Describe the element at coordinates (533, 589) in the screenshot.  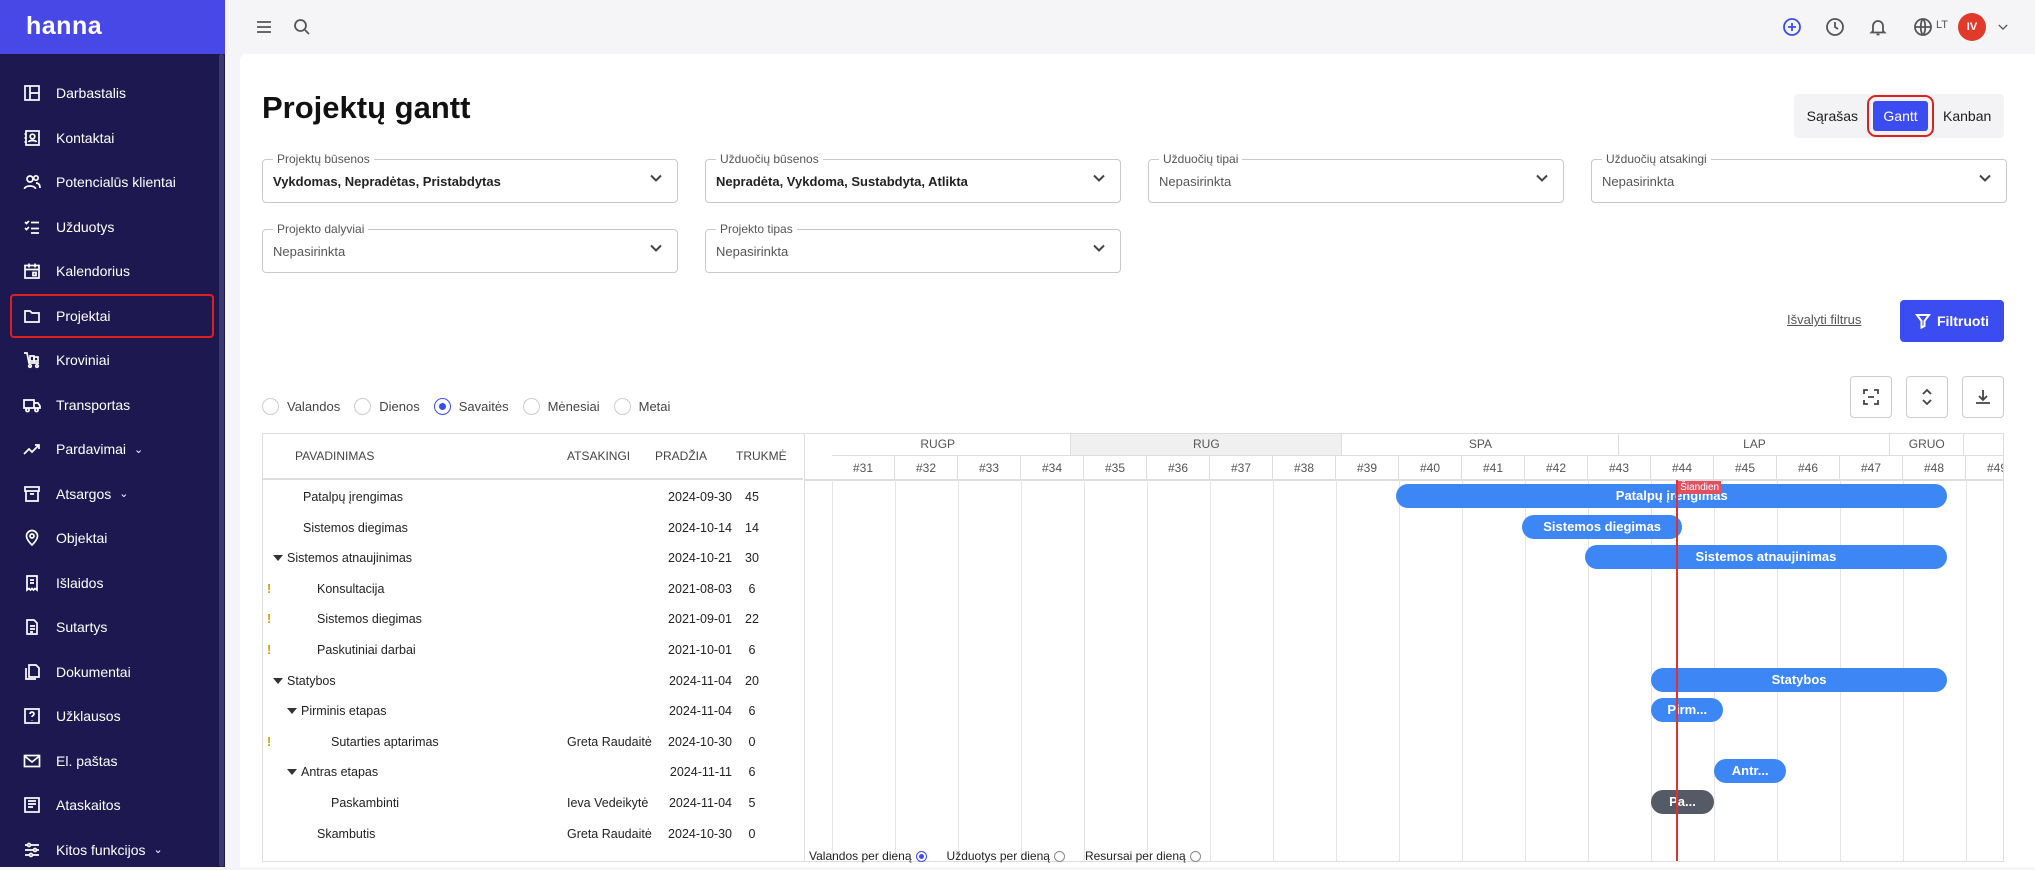
I see `table-row: ! Konsultacija 2021-08-03 6` at that location.